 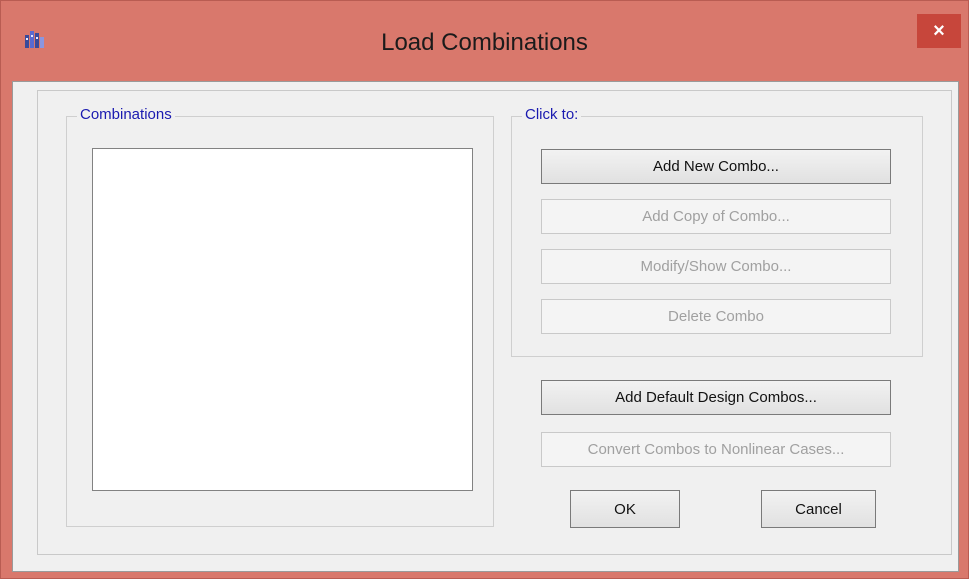 What do you see at coordinates (126, 114) in the screenshot?
I see `combinations-legend: Combinations` at bounding box center [126, 114].